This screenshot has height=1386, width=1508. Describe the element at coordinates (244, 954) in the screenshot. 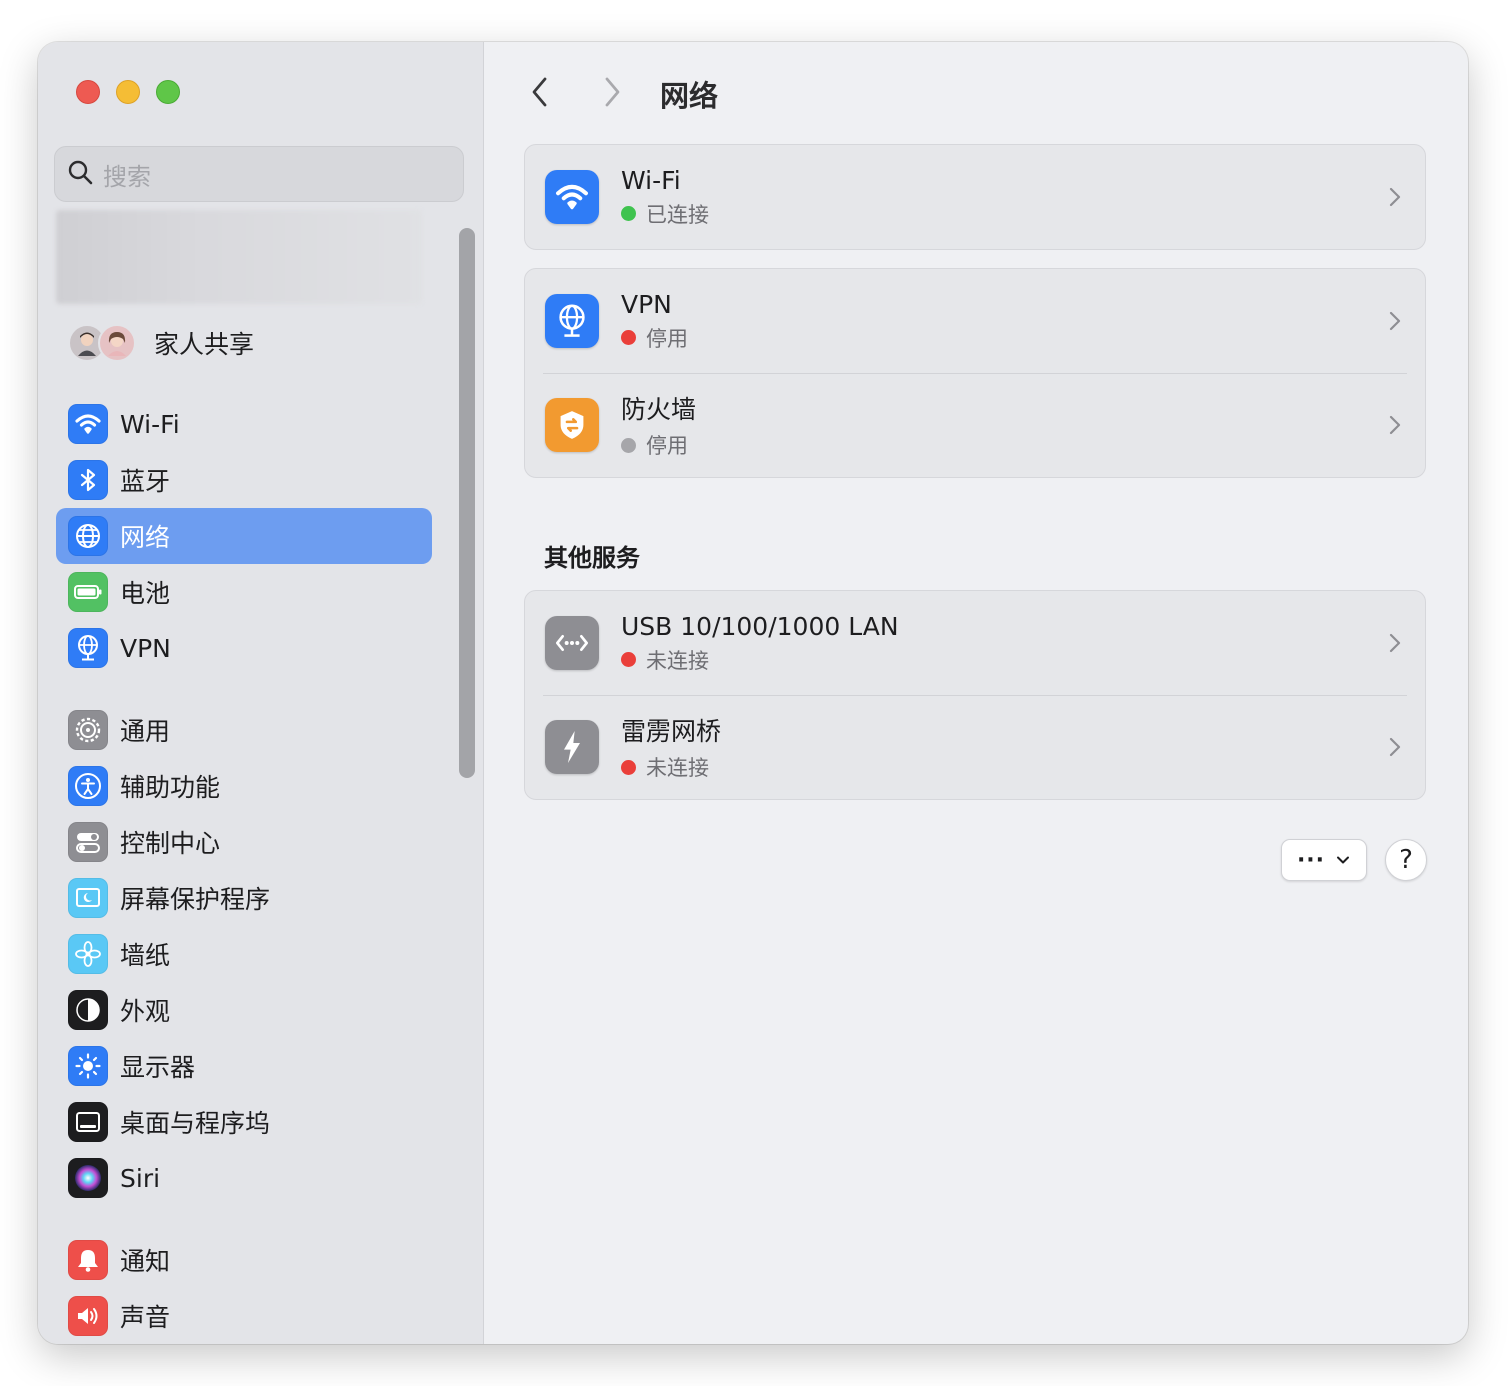

I see `sidebar-item-wallpaper: 墙纸` at that location.